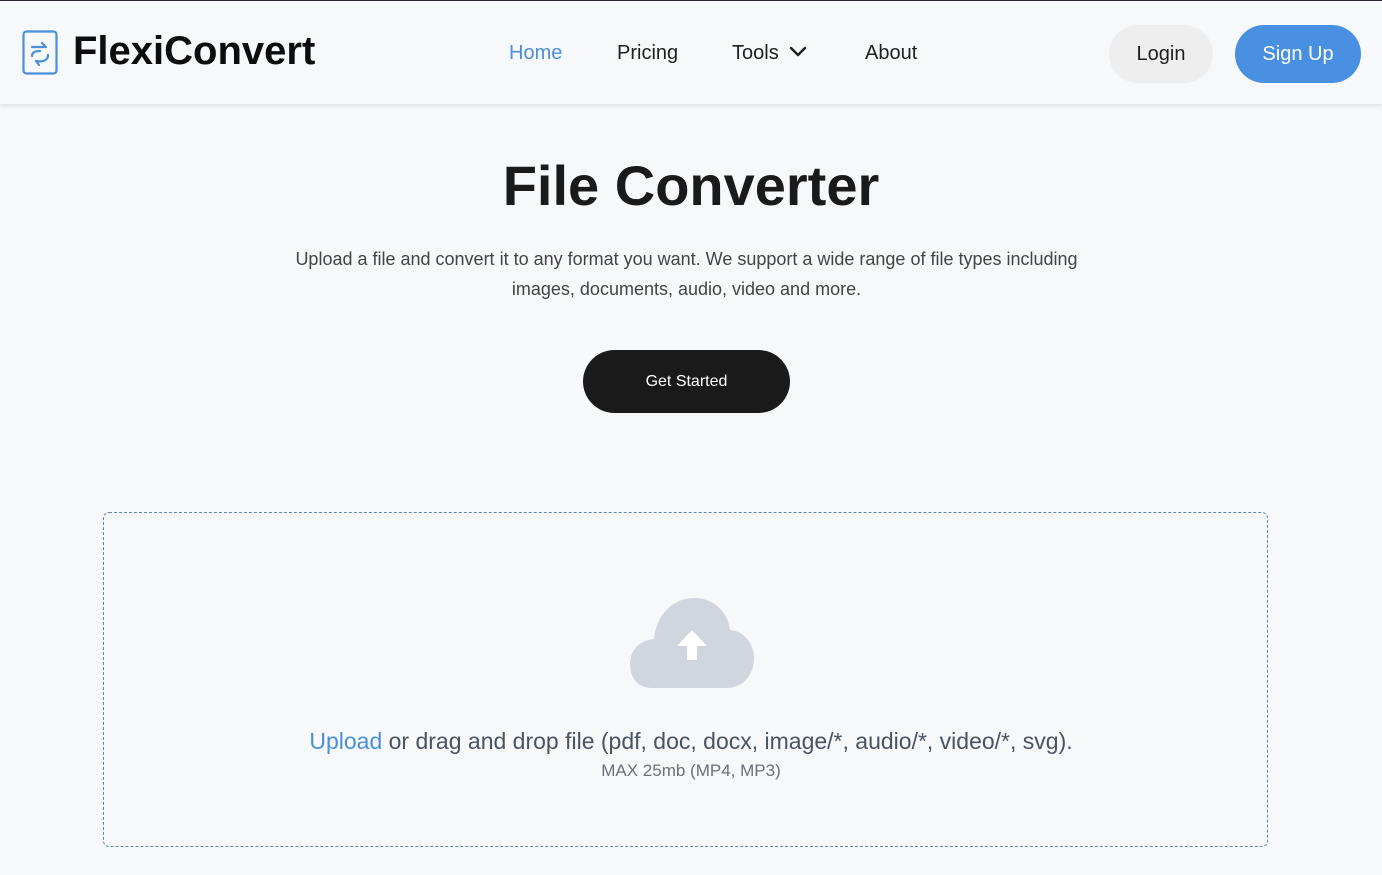  Describe the element at coordinates (691, 185) in the screenshot. I see `page-title: File Converter` at that location.